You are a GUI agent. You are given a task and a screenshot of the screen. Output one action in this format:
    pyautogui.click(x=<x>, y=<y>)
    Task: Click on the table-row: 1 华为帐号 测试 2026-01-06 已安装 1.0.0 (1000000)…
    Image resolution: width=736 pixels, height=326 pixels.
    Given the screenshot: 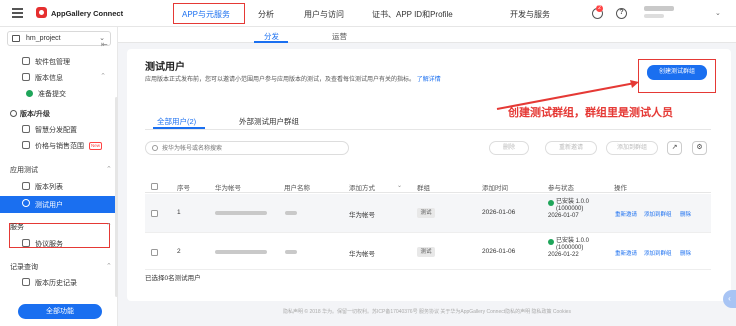 What is the action you would take?
    pyautogui.click(x=428, y=213)
    